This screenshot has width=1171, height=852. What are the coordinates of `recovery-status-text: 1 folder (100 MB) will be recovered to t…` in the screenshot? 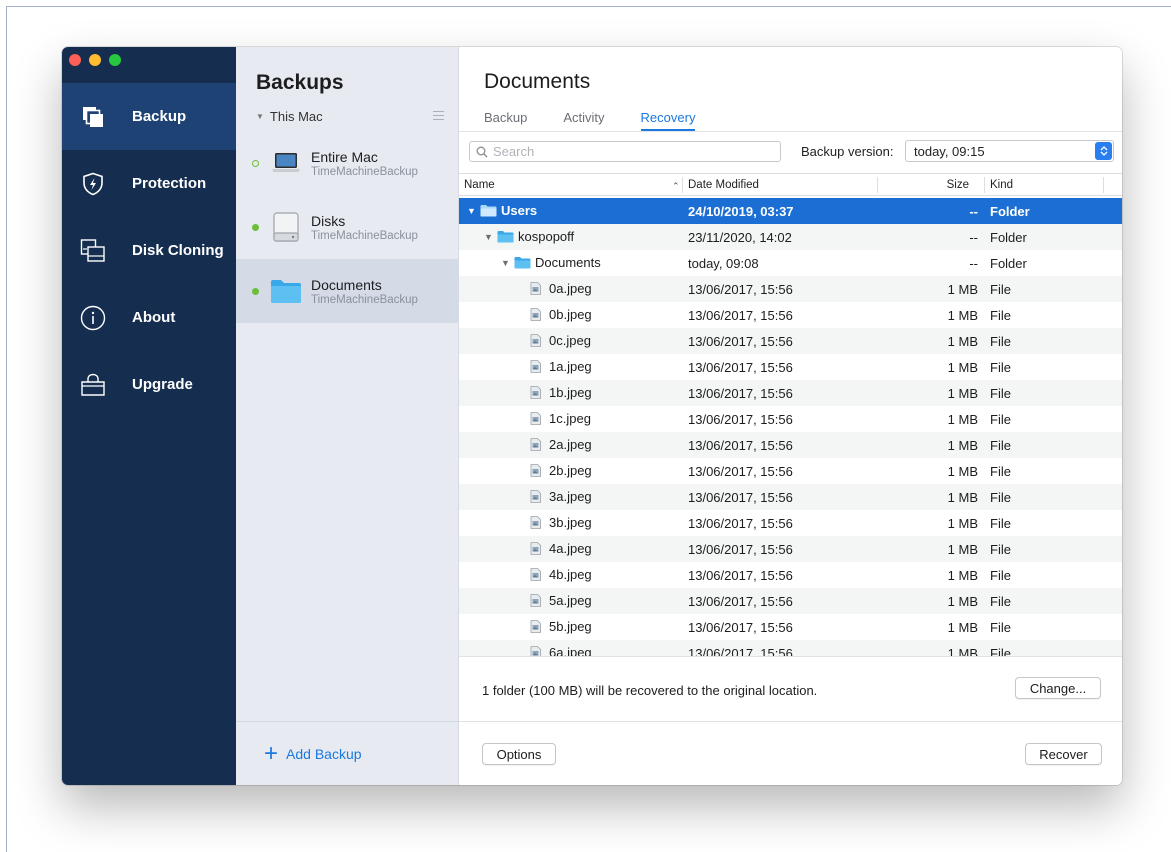 It's located at (650, 690).